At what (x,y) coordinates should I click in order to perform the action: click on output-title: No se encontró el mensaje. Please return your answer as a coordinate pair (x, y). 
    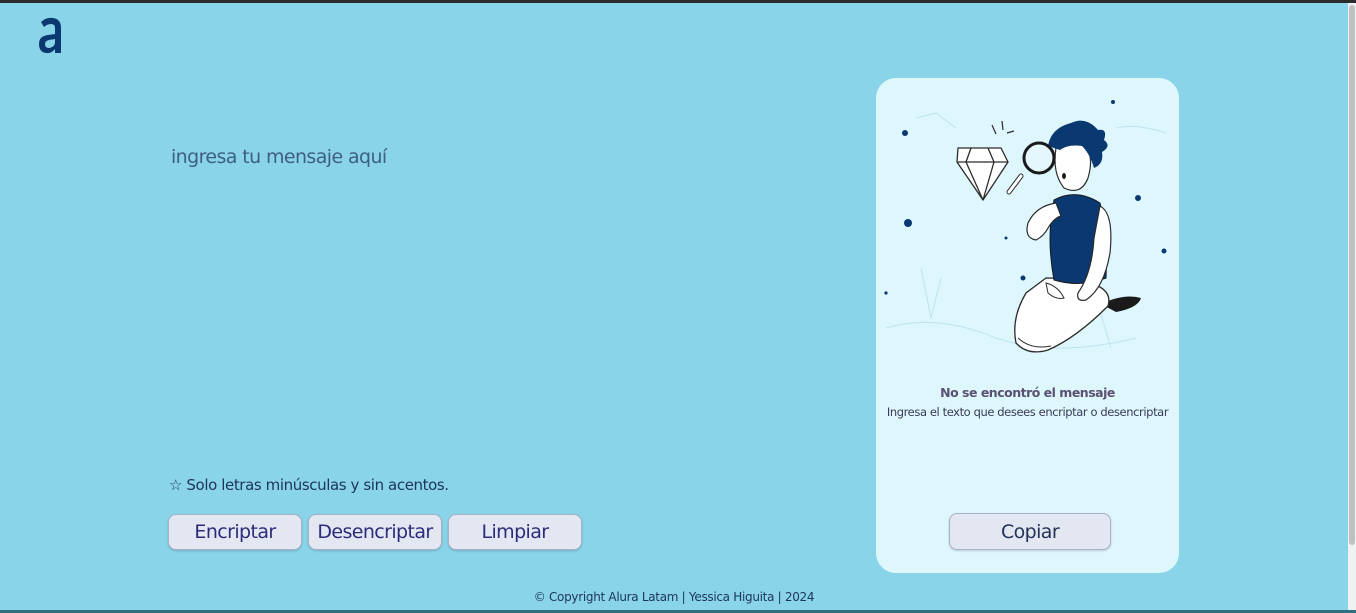
    Looking at the image, I should click on (1027, 392).